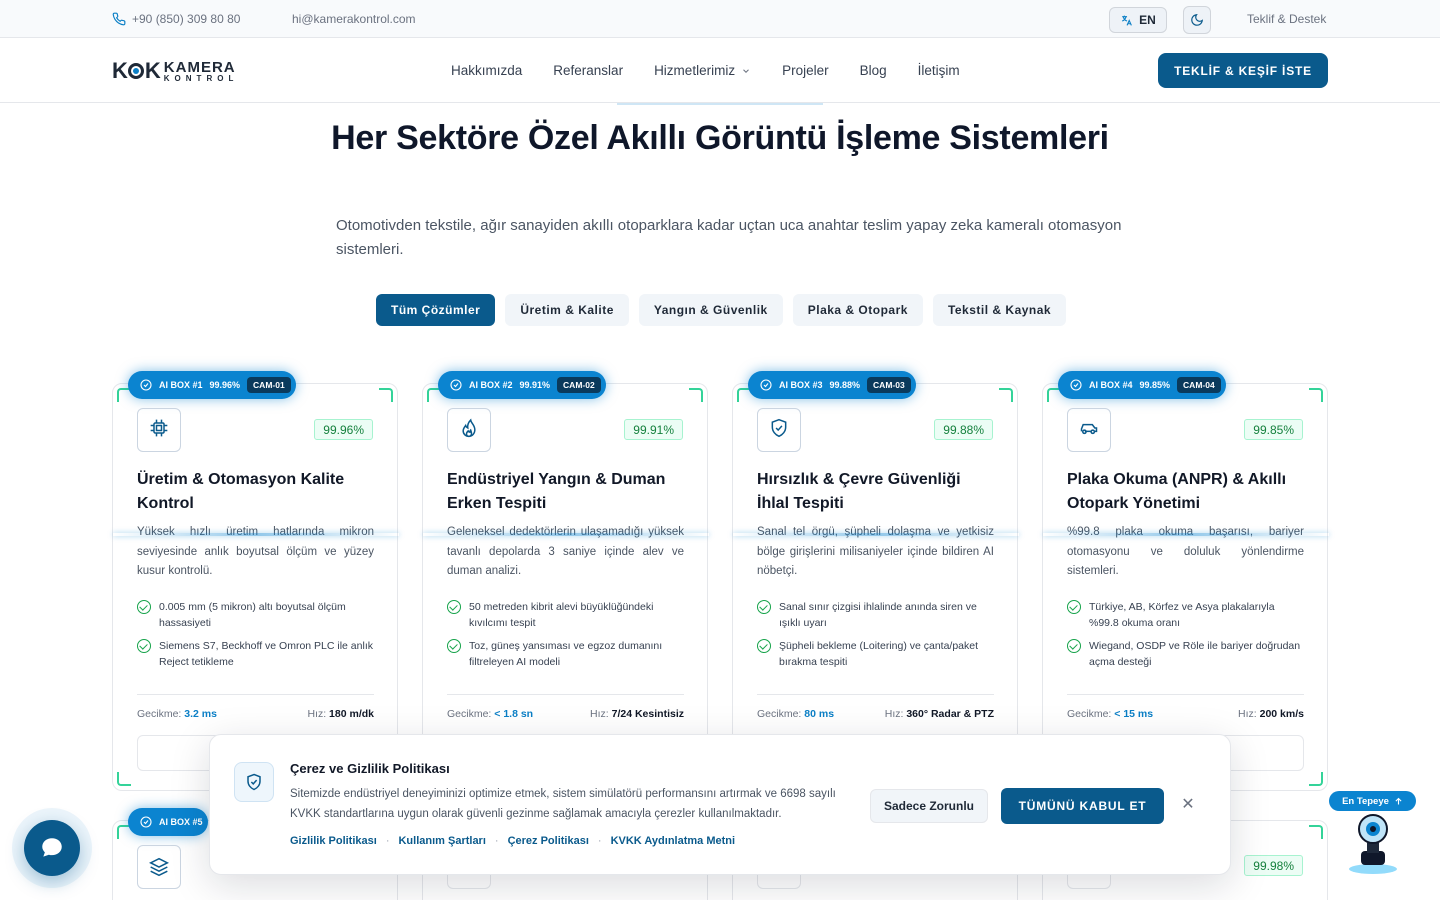 This screenshot has height=900, width=1440. What do you see at coordinates (200, 714) in the screenshot?
I see `latency-value: 3.2 ms` at bounding box center [200, 714].